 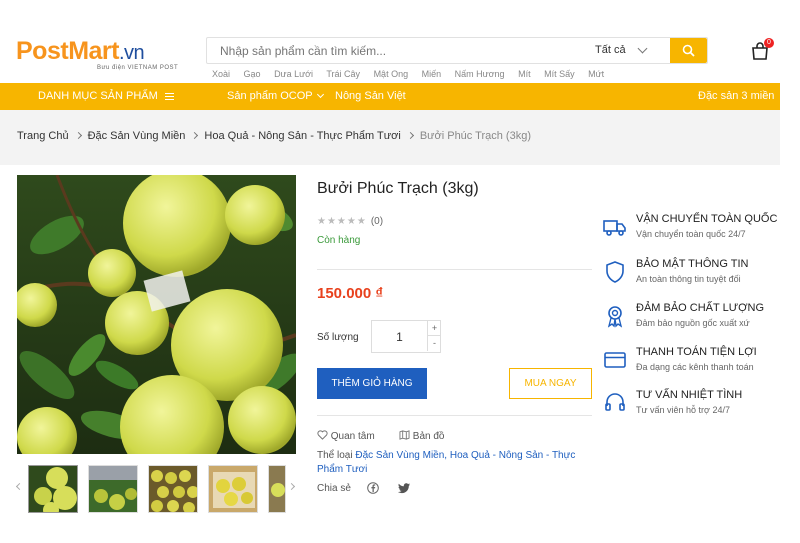 I want to click on product-price: 150.000 ₫, so click(x=350, y=293).